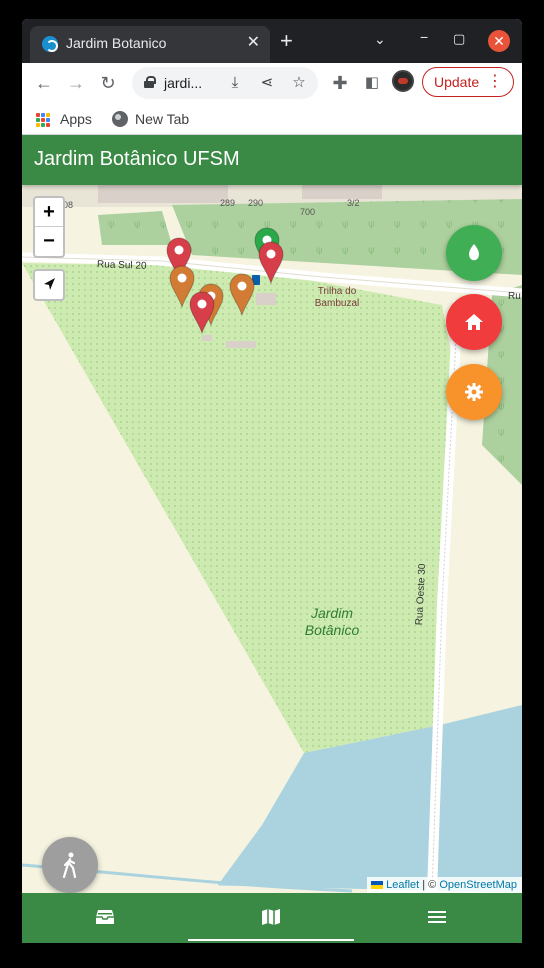 Image resolution: width=544 pixels, height=968 pixels. I want to click on zoom-out-button: −, so click(49, 241).